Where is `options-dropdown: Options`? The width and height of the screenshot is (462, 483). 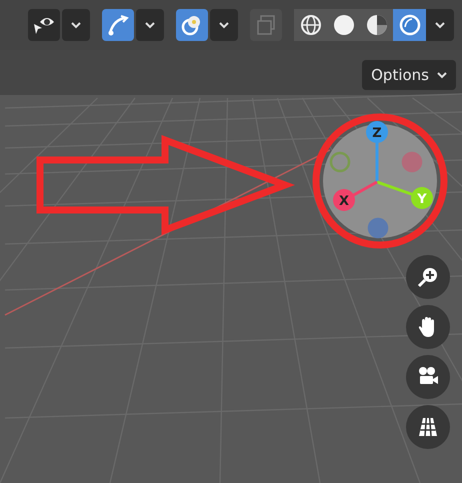
options-dropdown: Options is located at coordinates (409, 75).